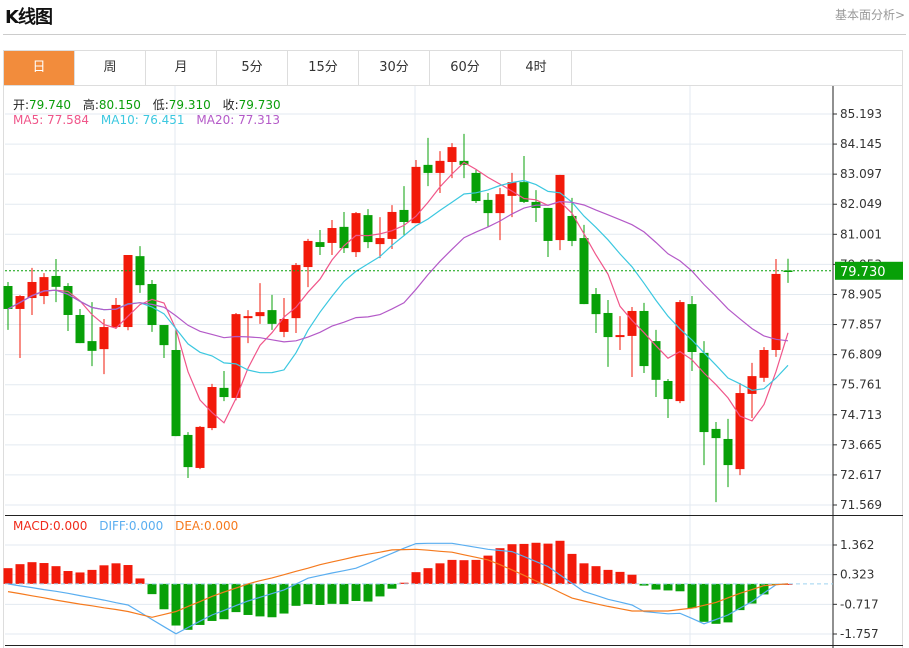 The width and height of the screenshot is (909, 648). I want to click on high-label: 高:, so click(90, 105).